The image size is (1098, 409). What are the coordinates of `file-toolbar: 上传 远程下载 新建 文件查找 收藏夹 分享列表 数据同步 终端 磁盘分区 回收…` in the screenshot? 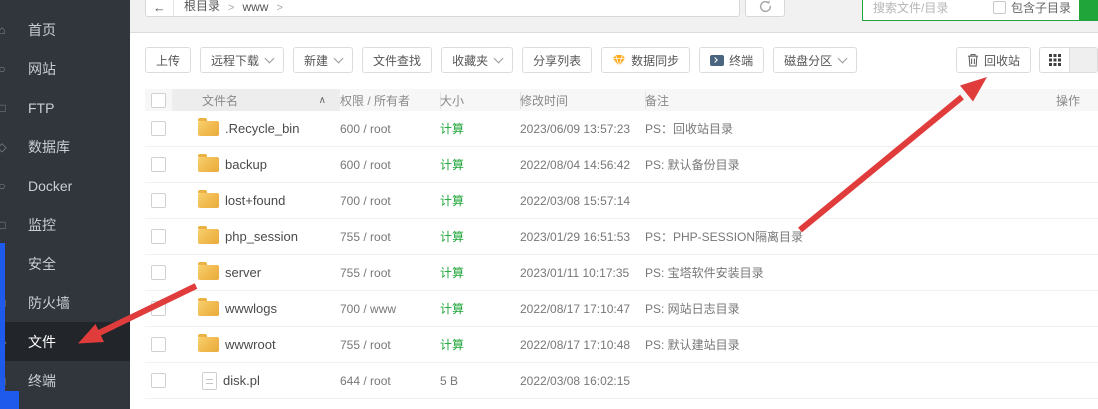 It's located at (621, 60).